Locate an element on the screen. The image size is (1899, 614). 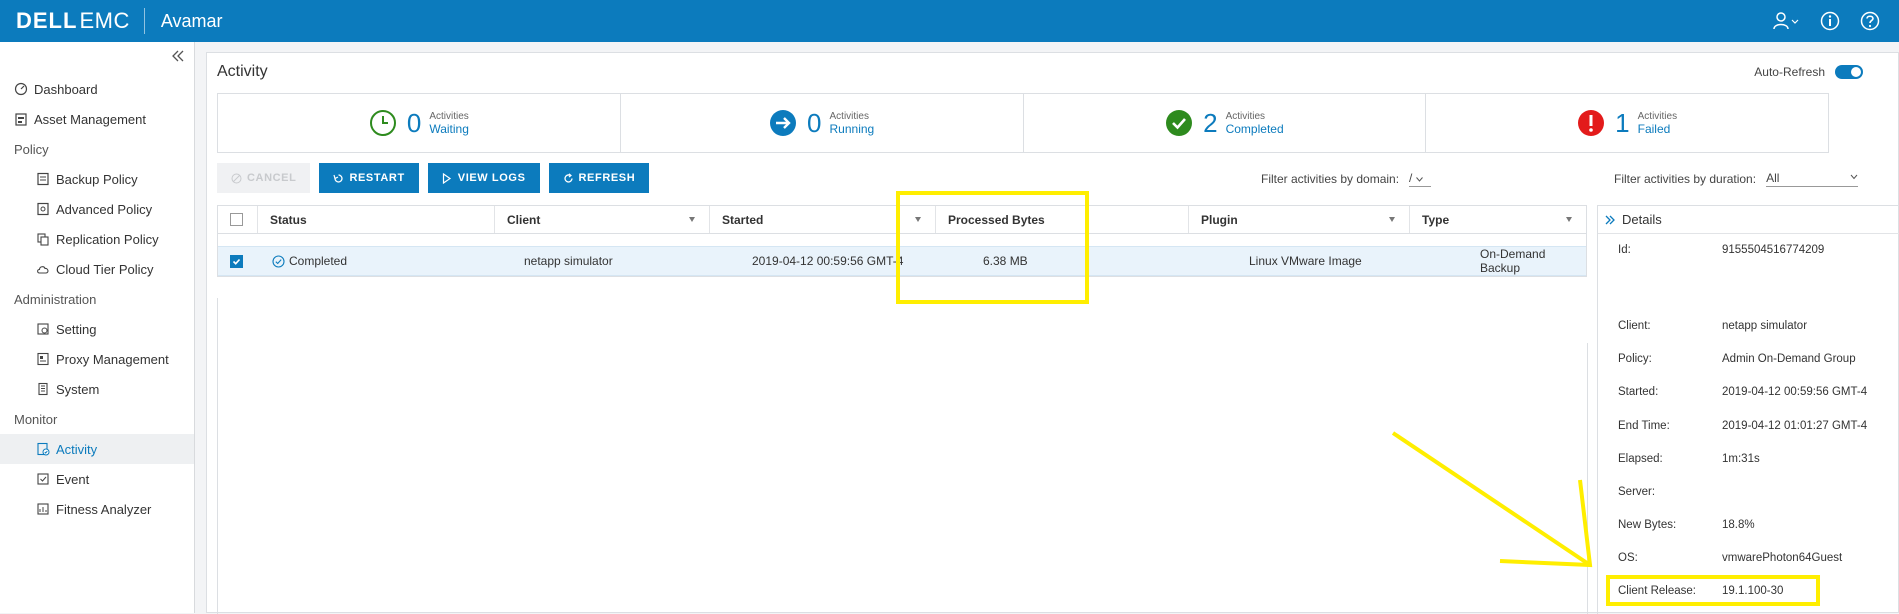
detail-elapsed: Elapsed: 1m:31s is located at coordinates (1689, 459).